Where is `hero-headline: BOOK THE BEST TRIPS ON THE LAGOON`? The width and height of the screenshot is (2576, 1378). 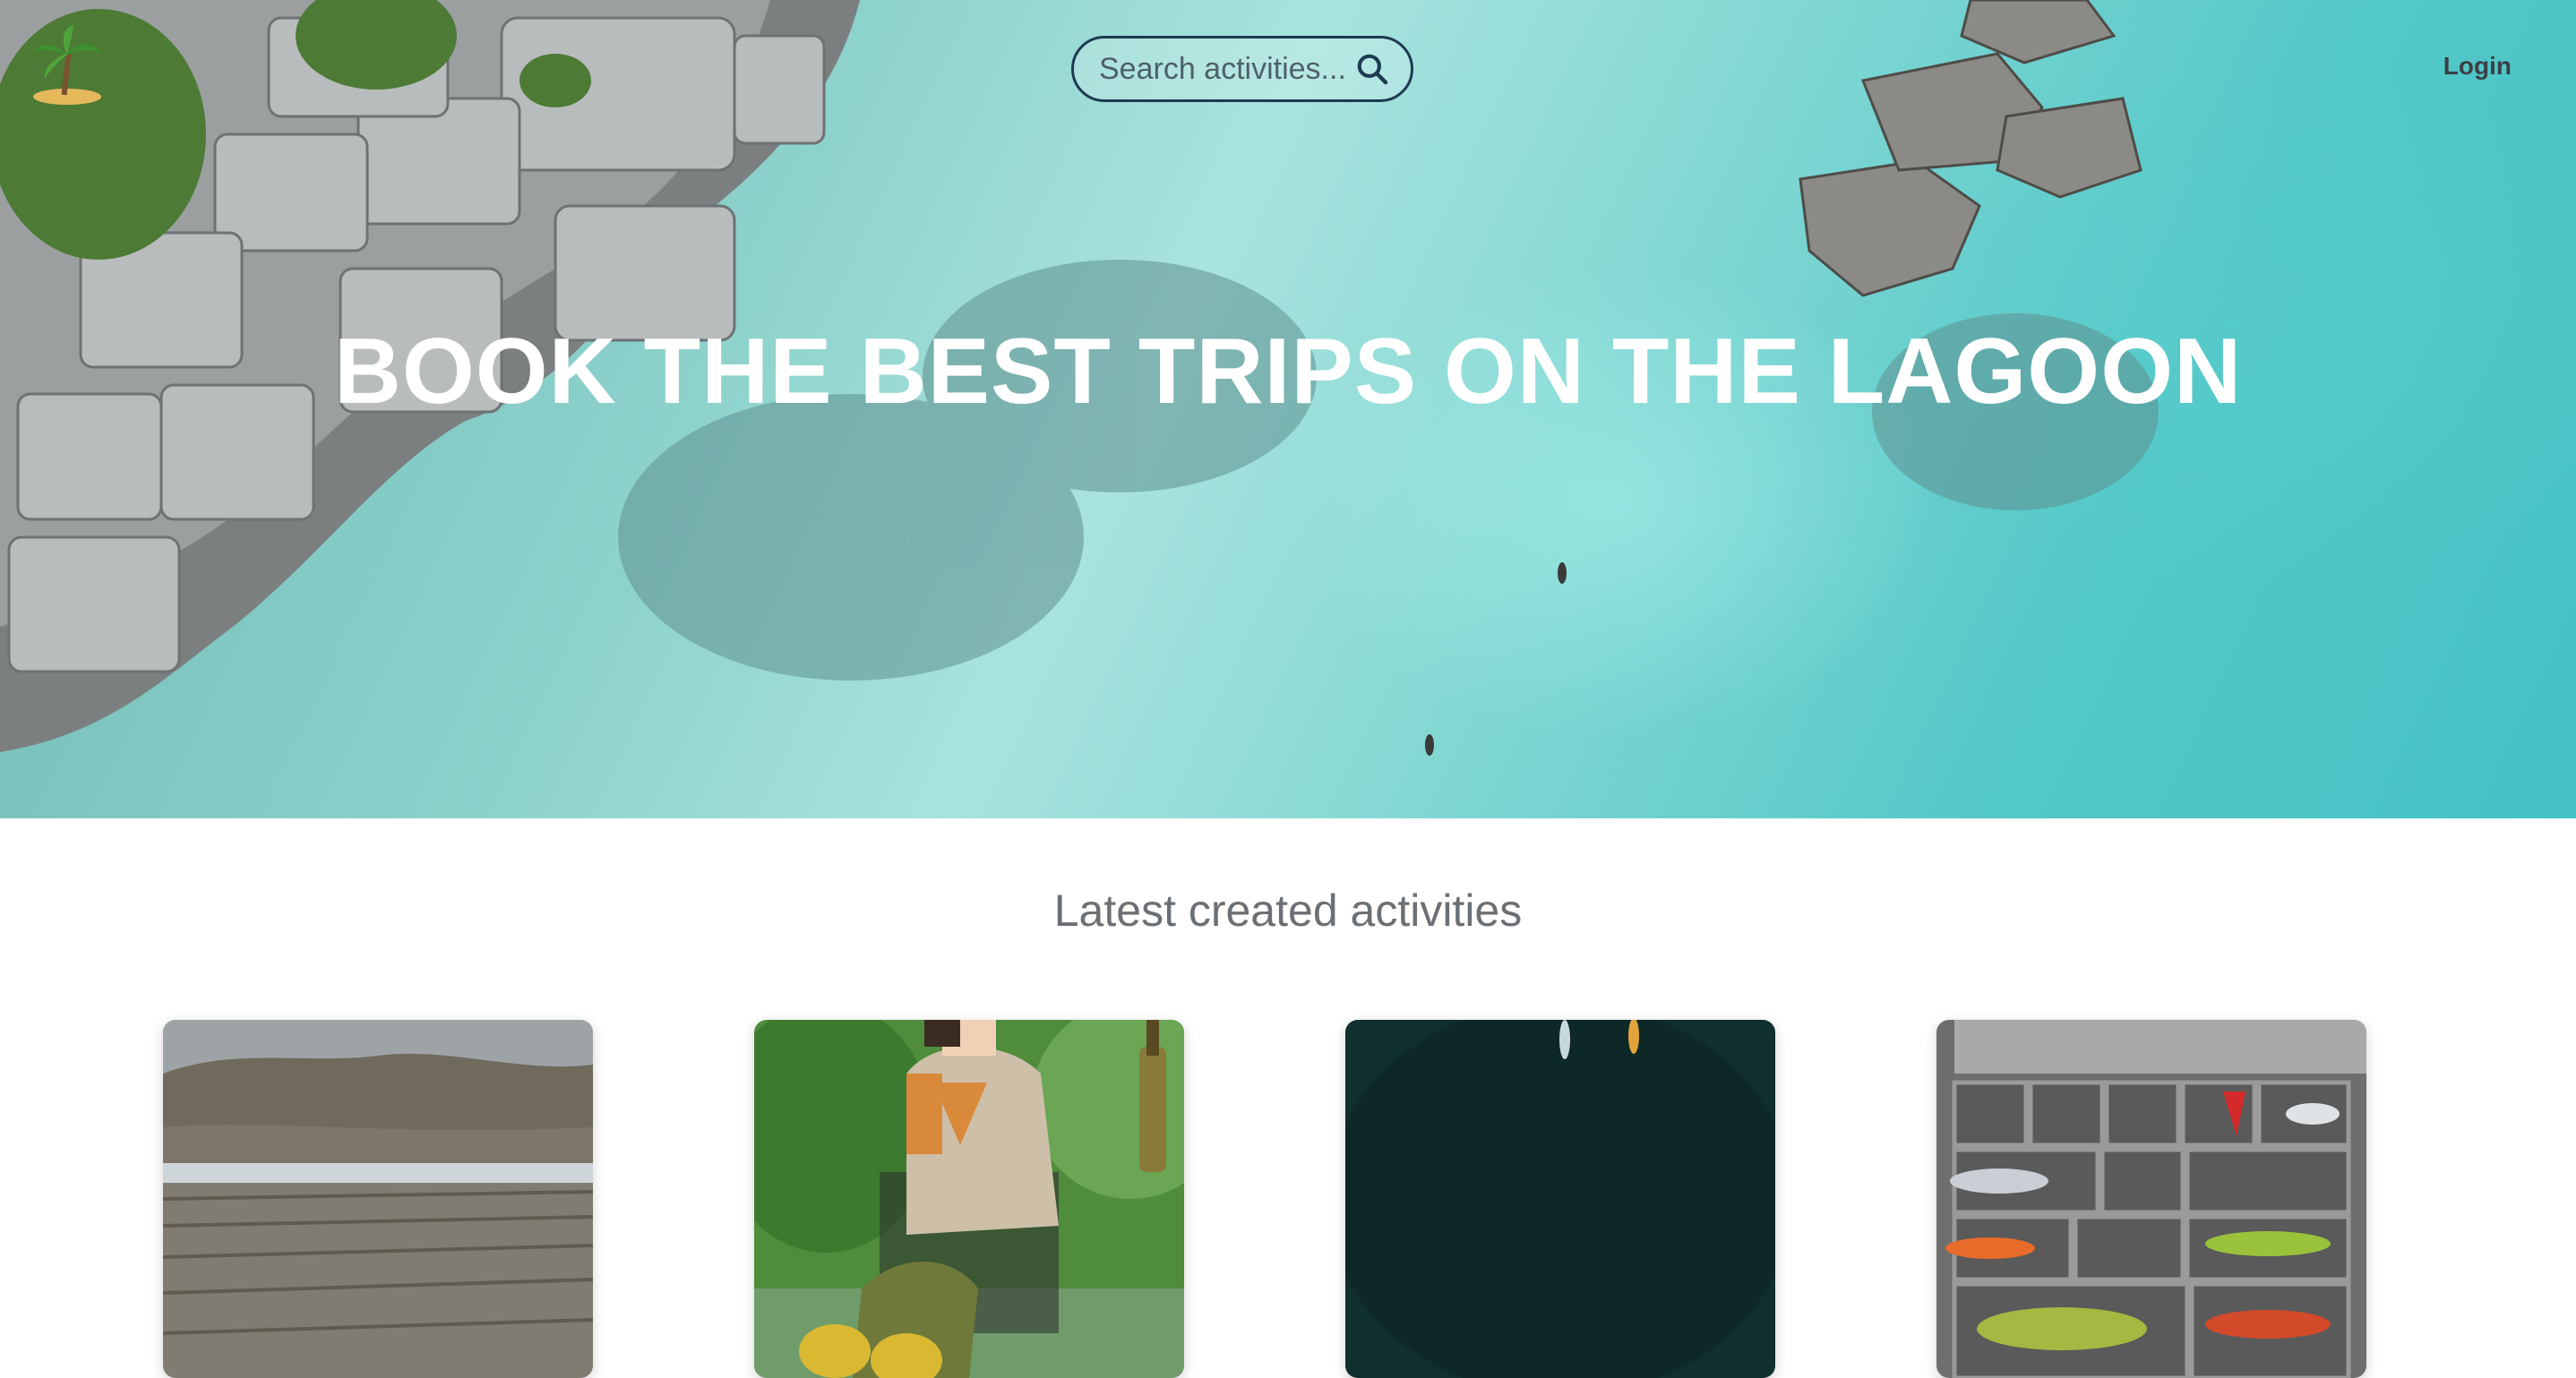
hero-headline: BOOK THE BEST TRIPS ON THE LAGOON is located at coordinates (1288, 372).